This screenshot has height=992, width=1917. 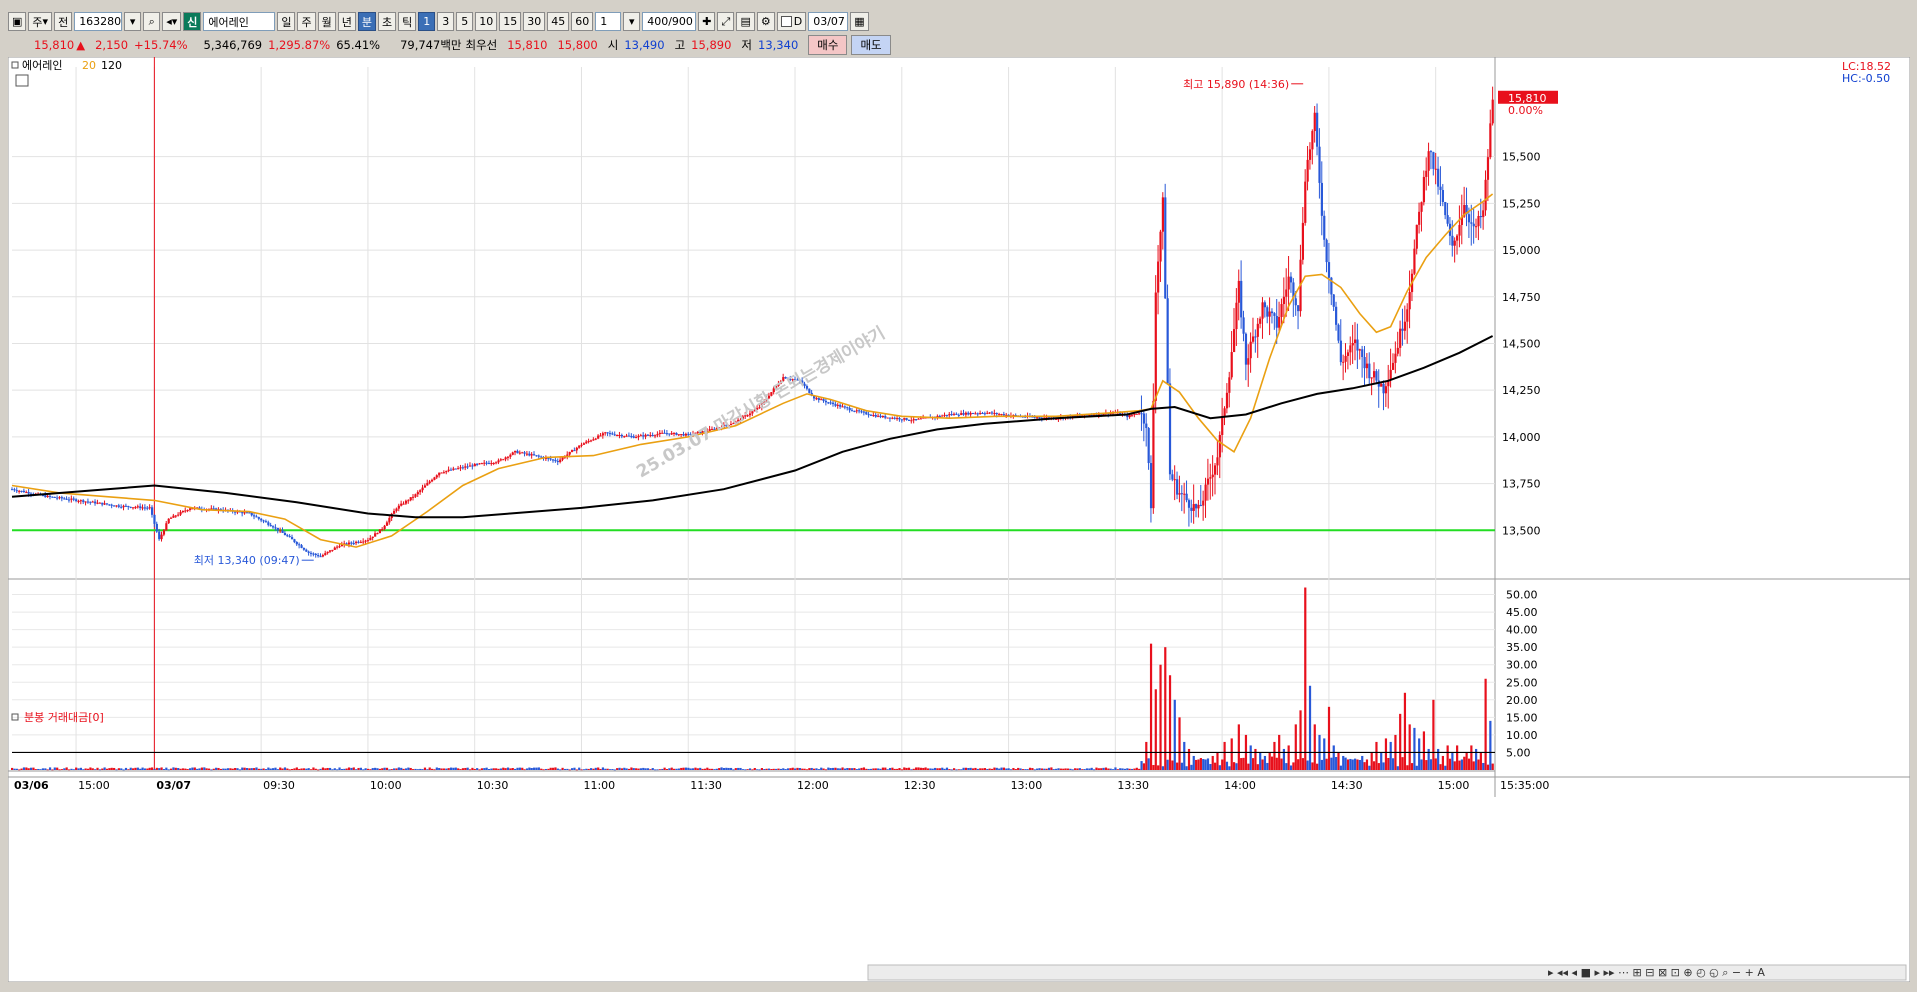 I want to click on period-minute-button: 분, so click(x=366, y=21).